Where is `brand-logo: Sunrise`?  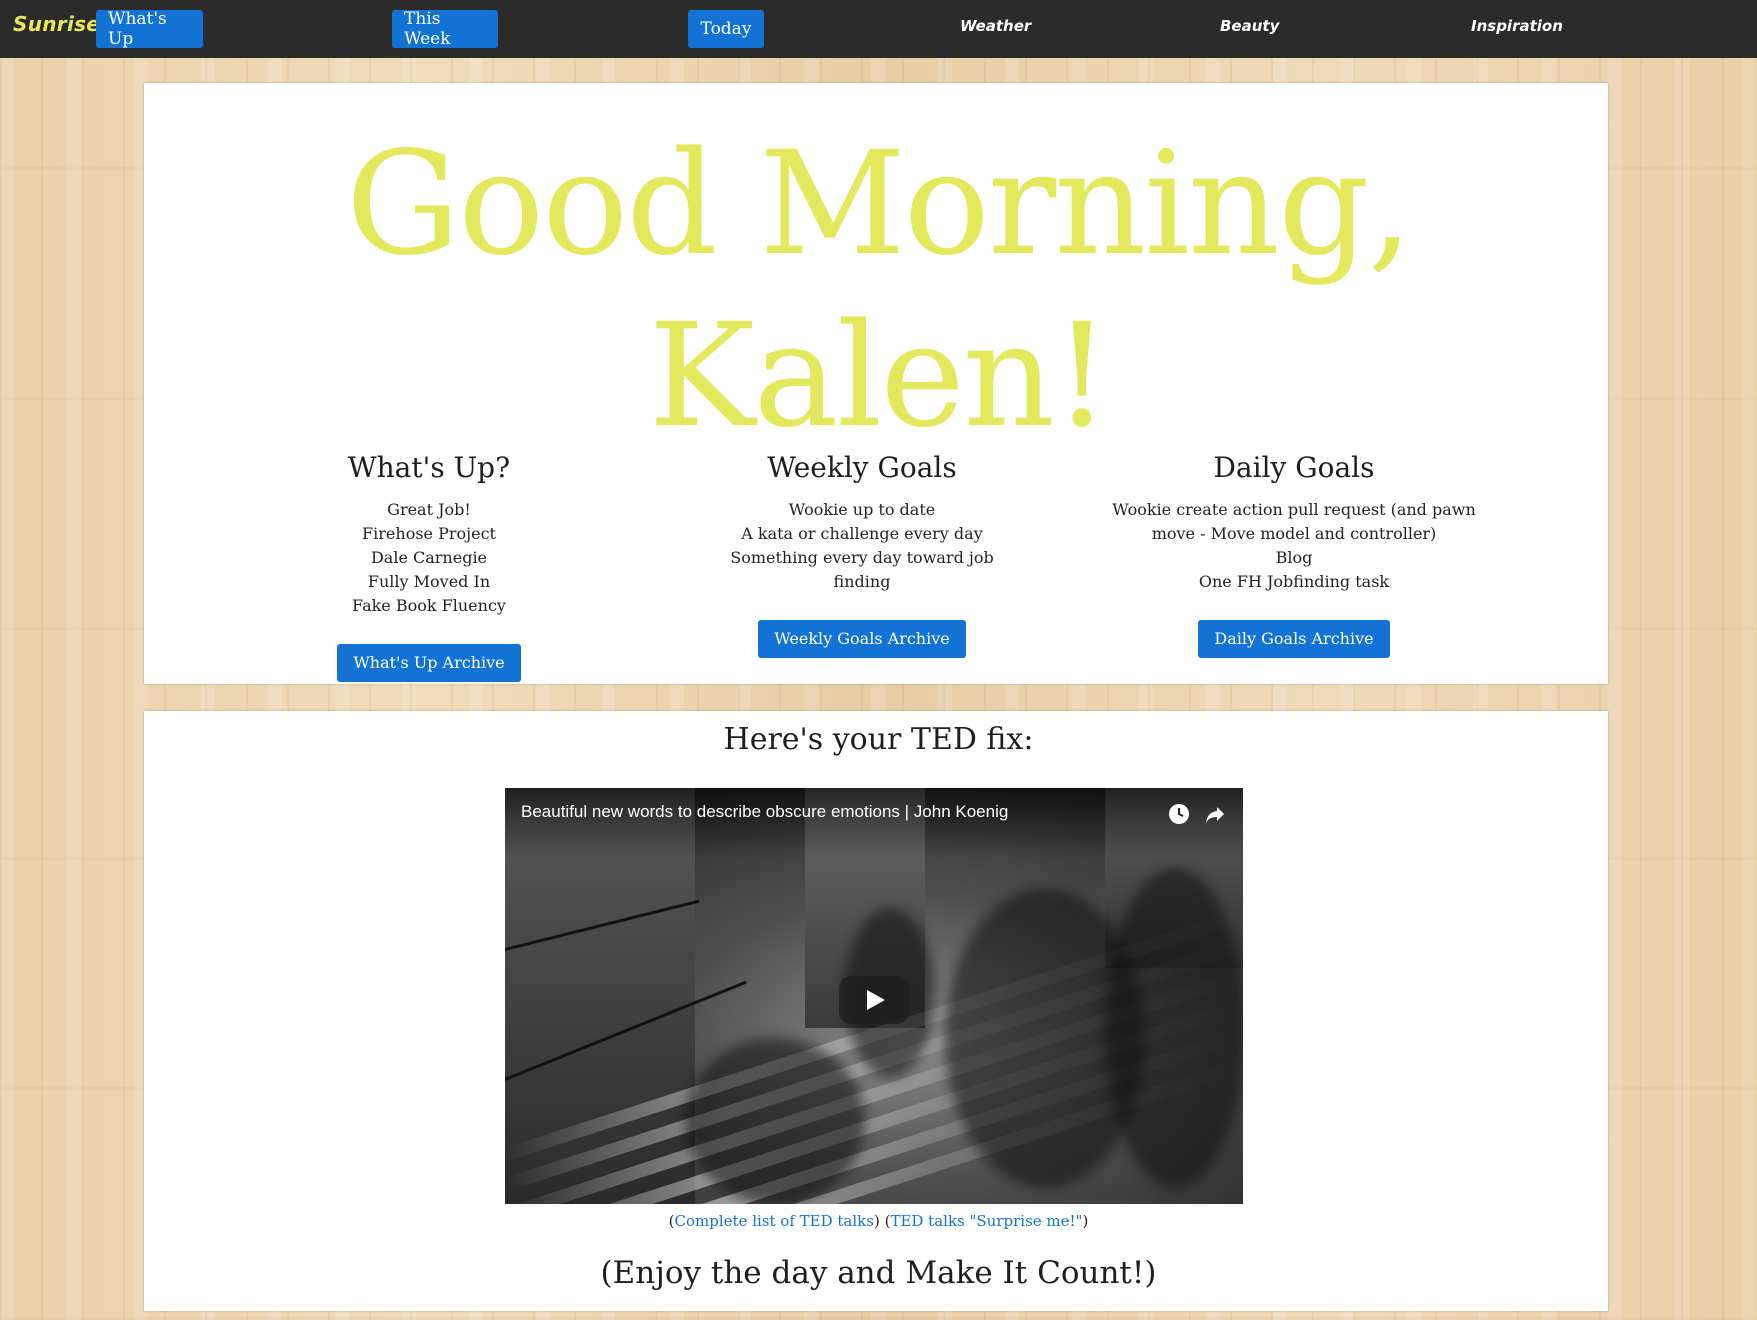
brand-logo: Sunrise is located at coordinates (56, 24).